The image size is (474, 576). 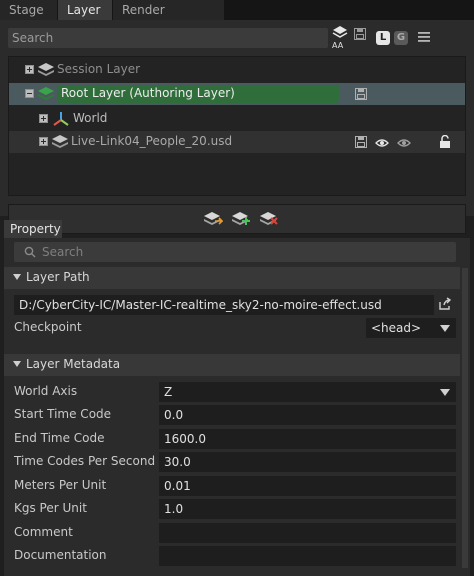 What do you see at coordinates (73, 364) in the screenshot?
I see `section-title: Layer Metadata` at bounding box center [73, 364].